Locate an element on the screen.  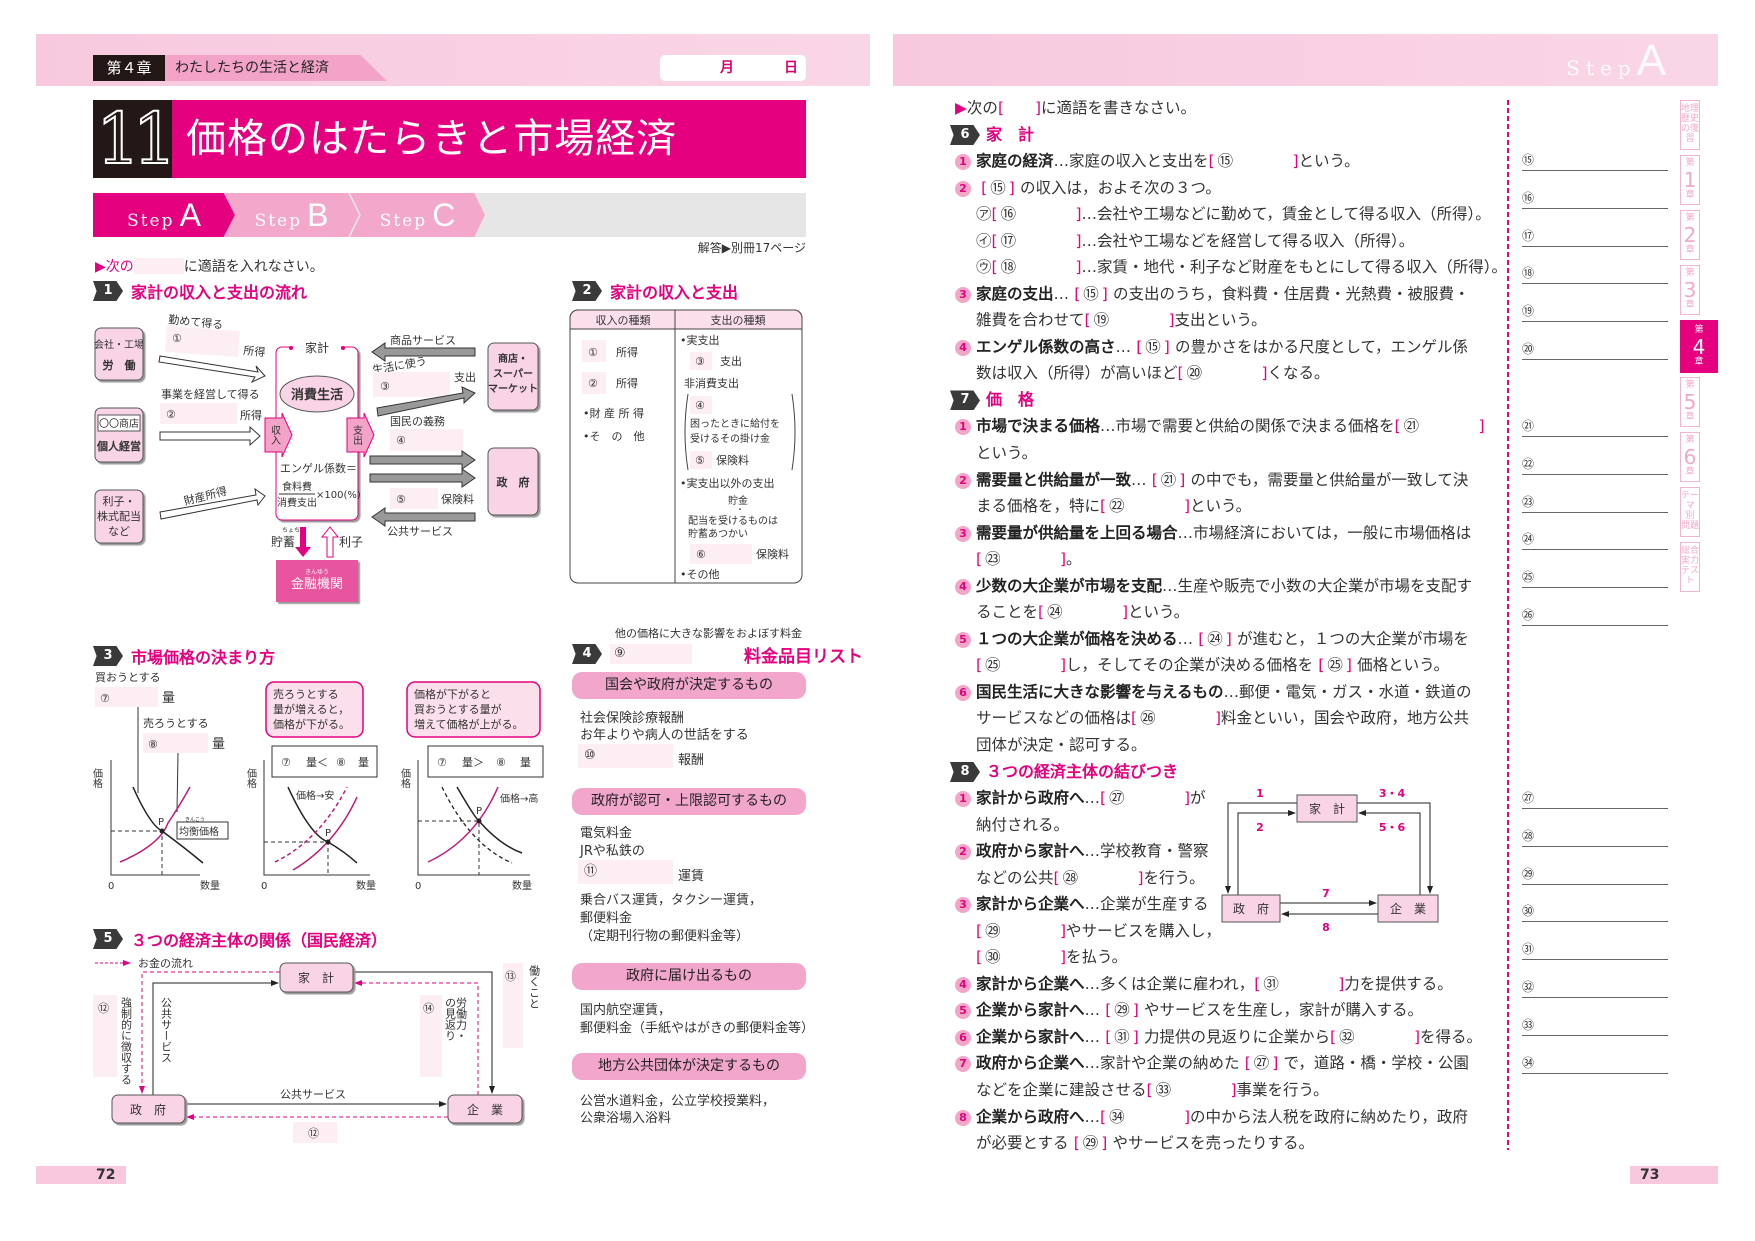
diagram-shape is located at coordinates (137, 852).